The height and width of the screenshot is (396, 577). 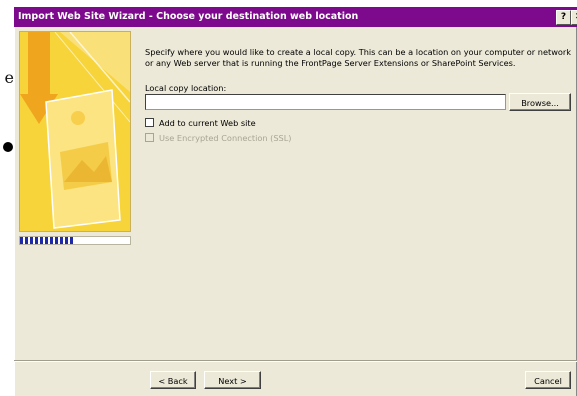 I want to click on wizard-art-graphic, so click(x=75, y=131).